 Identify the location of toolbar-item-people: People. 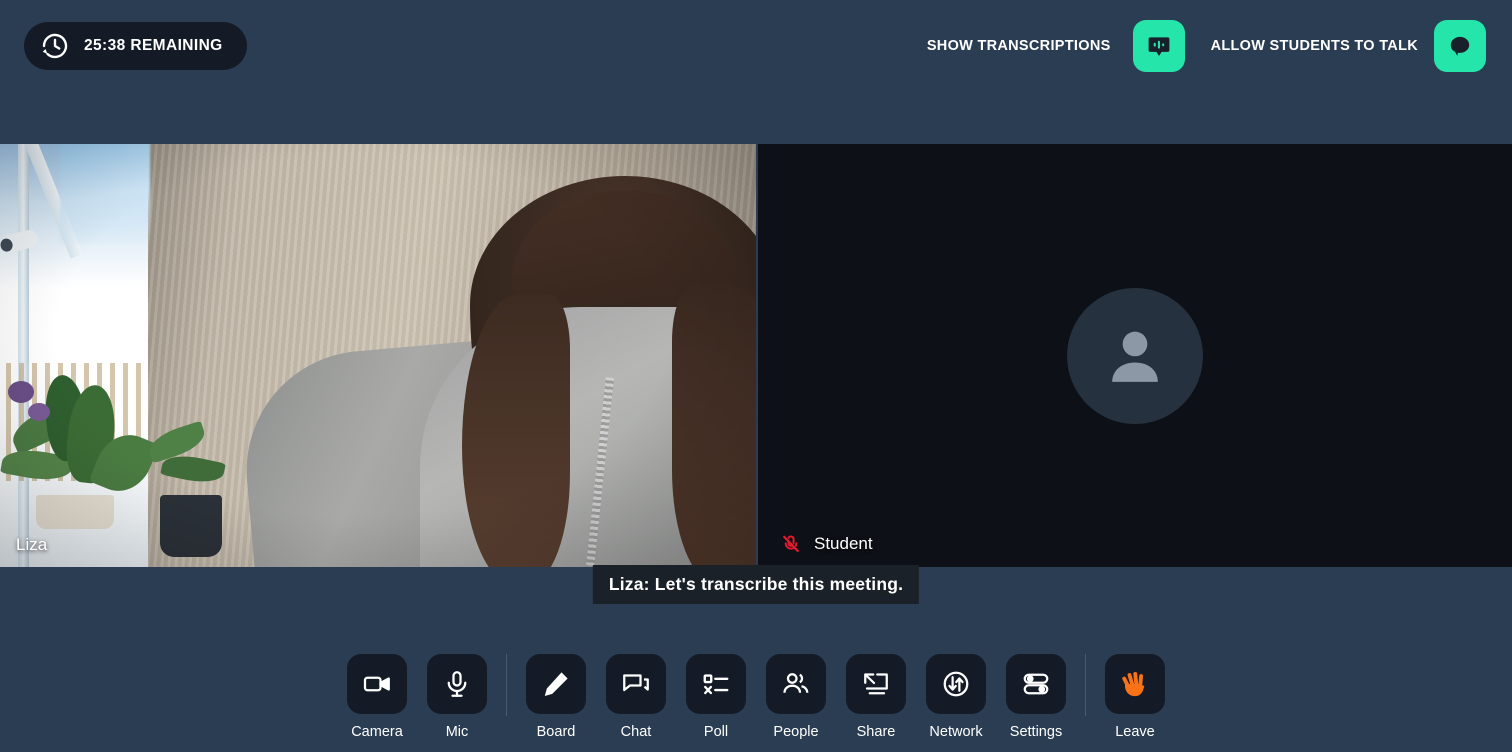
(796, 697).